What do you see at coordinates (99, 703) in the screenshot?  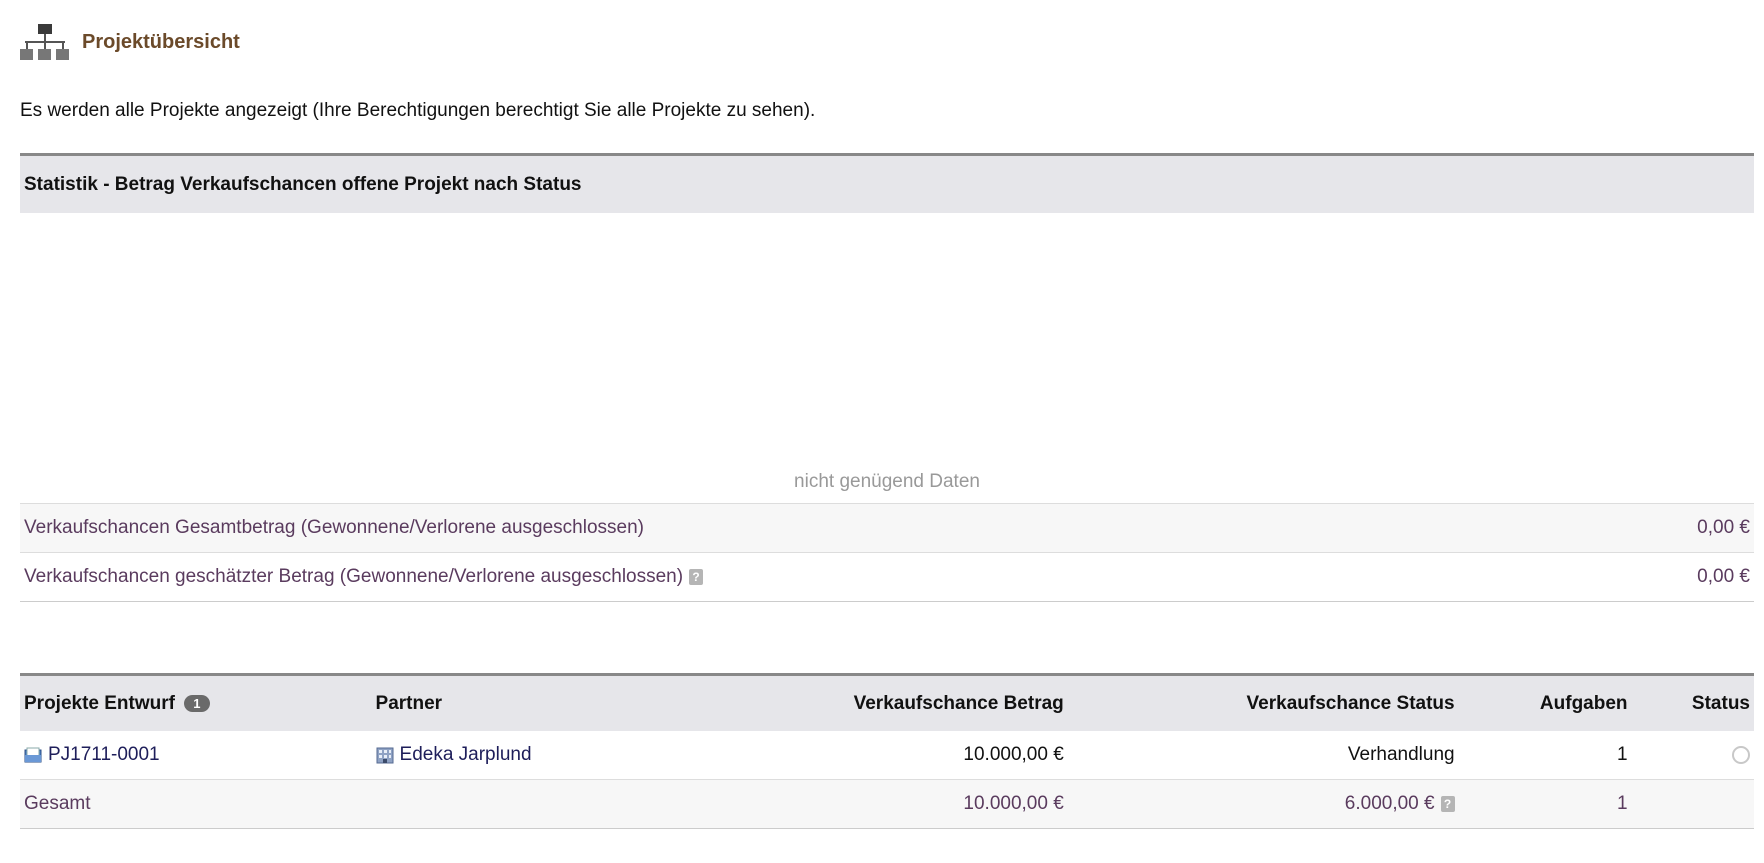 I see `col-header-label: Projekte Entwurf` at bounding box center [99, 703].